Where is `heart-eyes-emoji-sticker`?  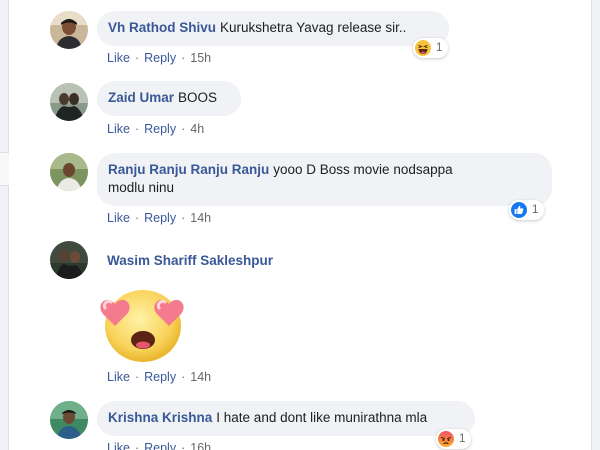 heart-eyes-emoji-sticker is located at coordinates (143, 323).